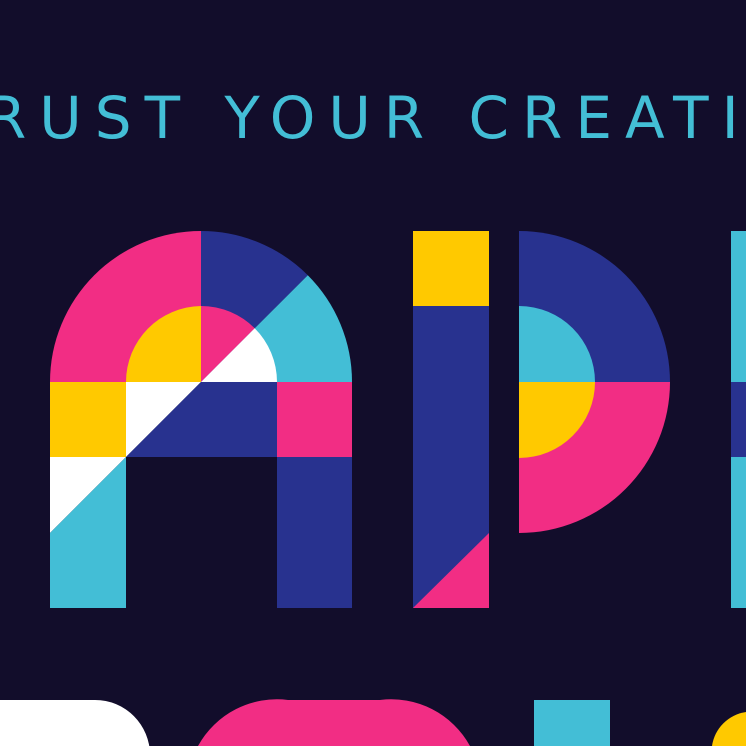 The height and width of the screenshot is (746, 746). I want to click on next-row-lettering, so click(373, 722).